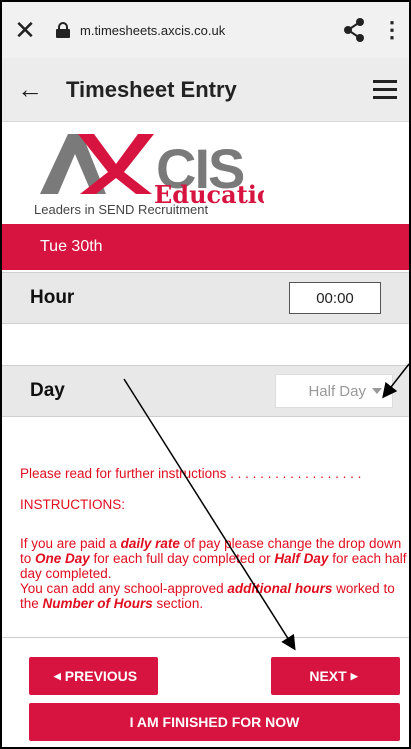 The height and width of the screenshot is (749, 411). What do you see at coordinates (47, 390) in the screenshot?
I see `day-label: Day` at bounding box center [47, 390].